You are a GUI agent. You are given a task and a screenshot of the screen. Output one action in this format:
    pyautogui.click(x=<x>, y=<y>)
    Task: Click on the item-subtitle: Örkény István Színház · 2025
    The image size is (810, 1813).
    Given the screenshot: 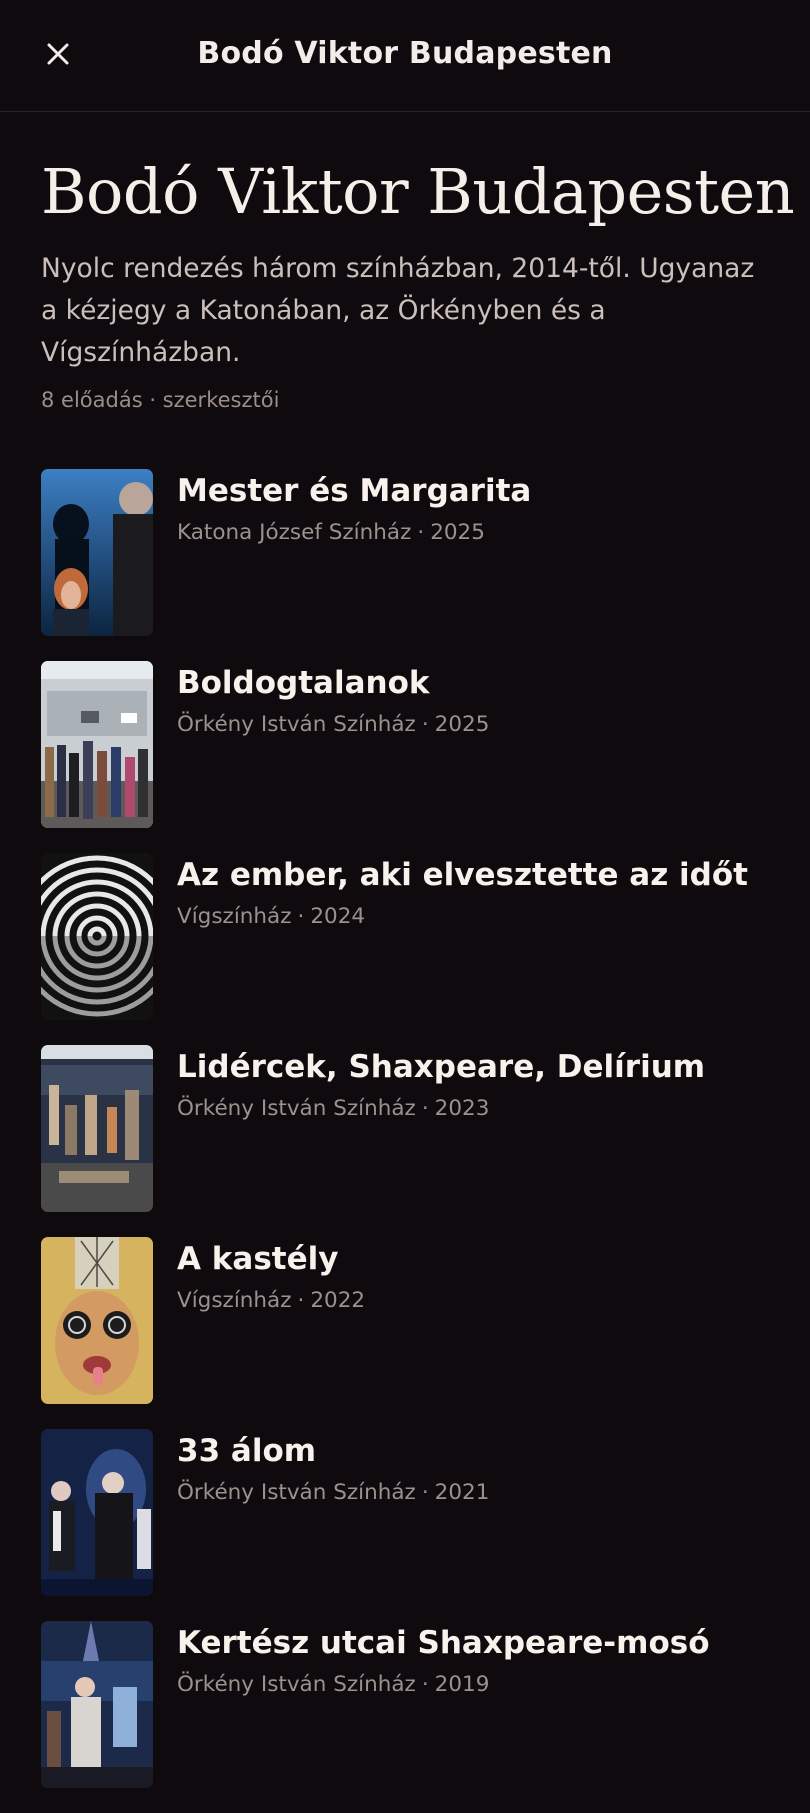 What is the action you would take?
    pyautogui.click(x=333, y=724)
    